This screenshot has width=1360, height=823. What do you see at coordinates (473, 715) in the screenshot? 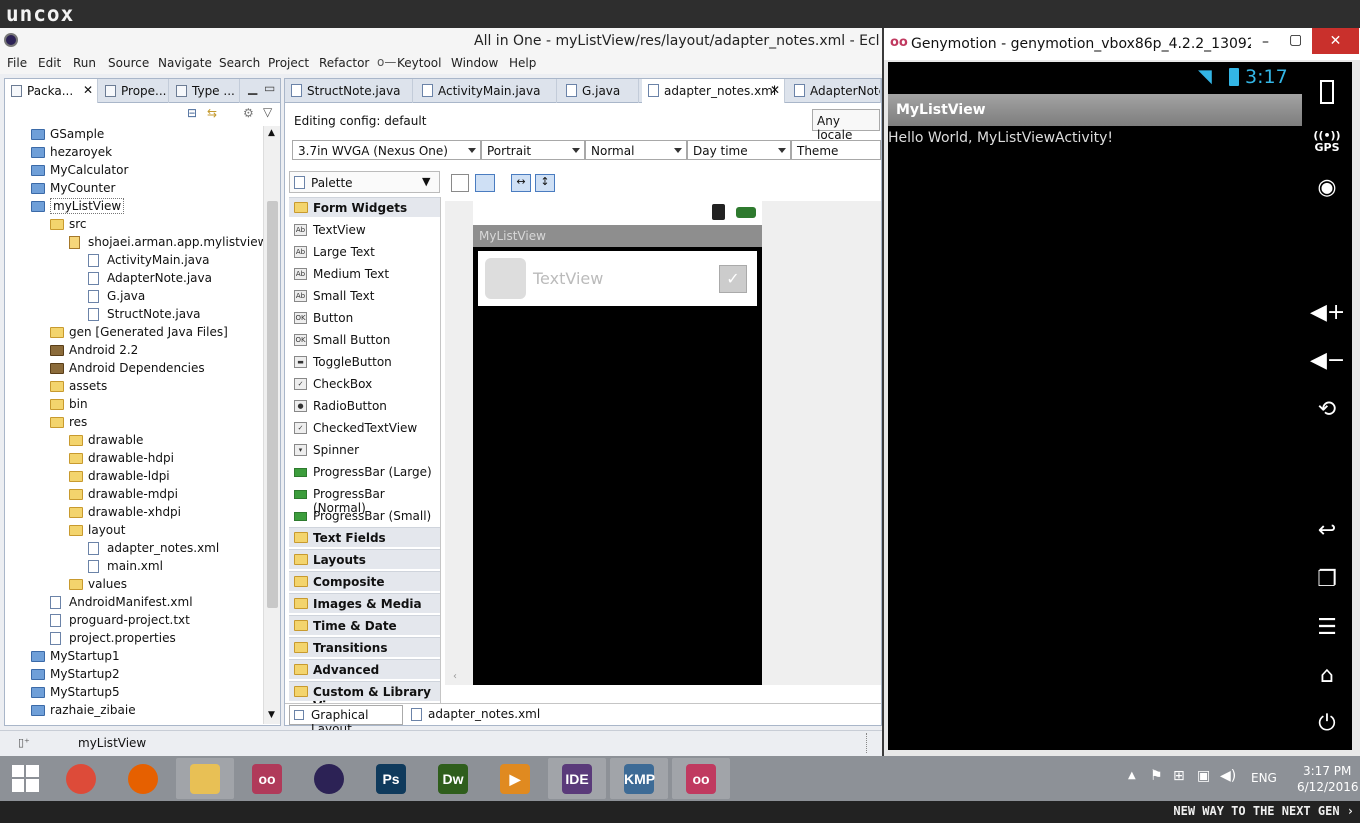
I see `tab-xml-source: adapter_notes.xml` at bounding box center [473, 715].